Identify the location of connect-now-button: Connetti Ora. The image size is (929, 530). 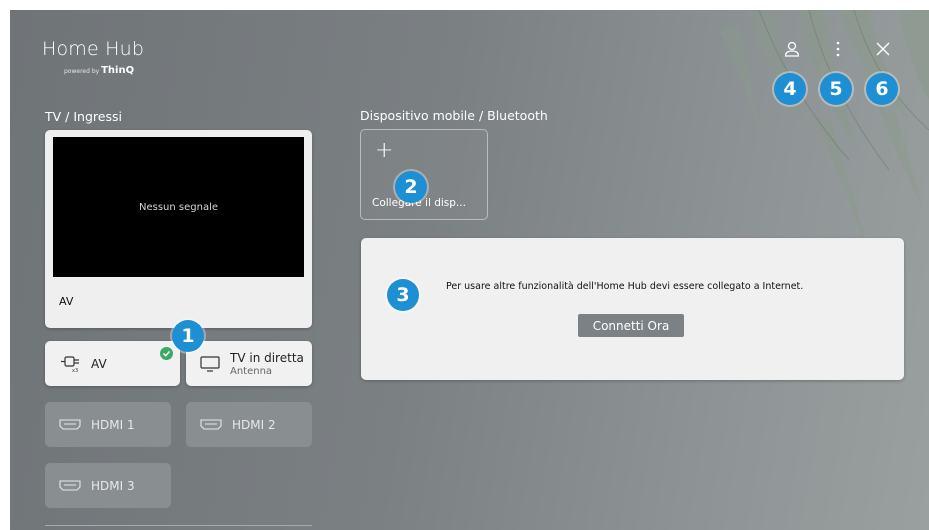
(631, 325).